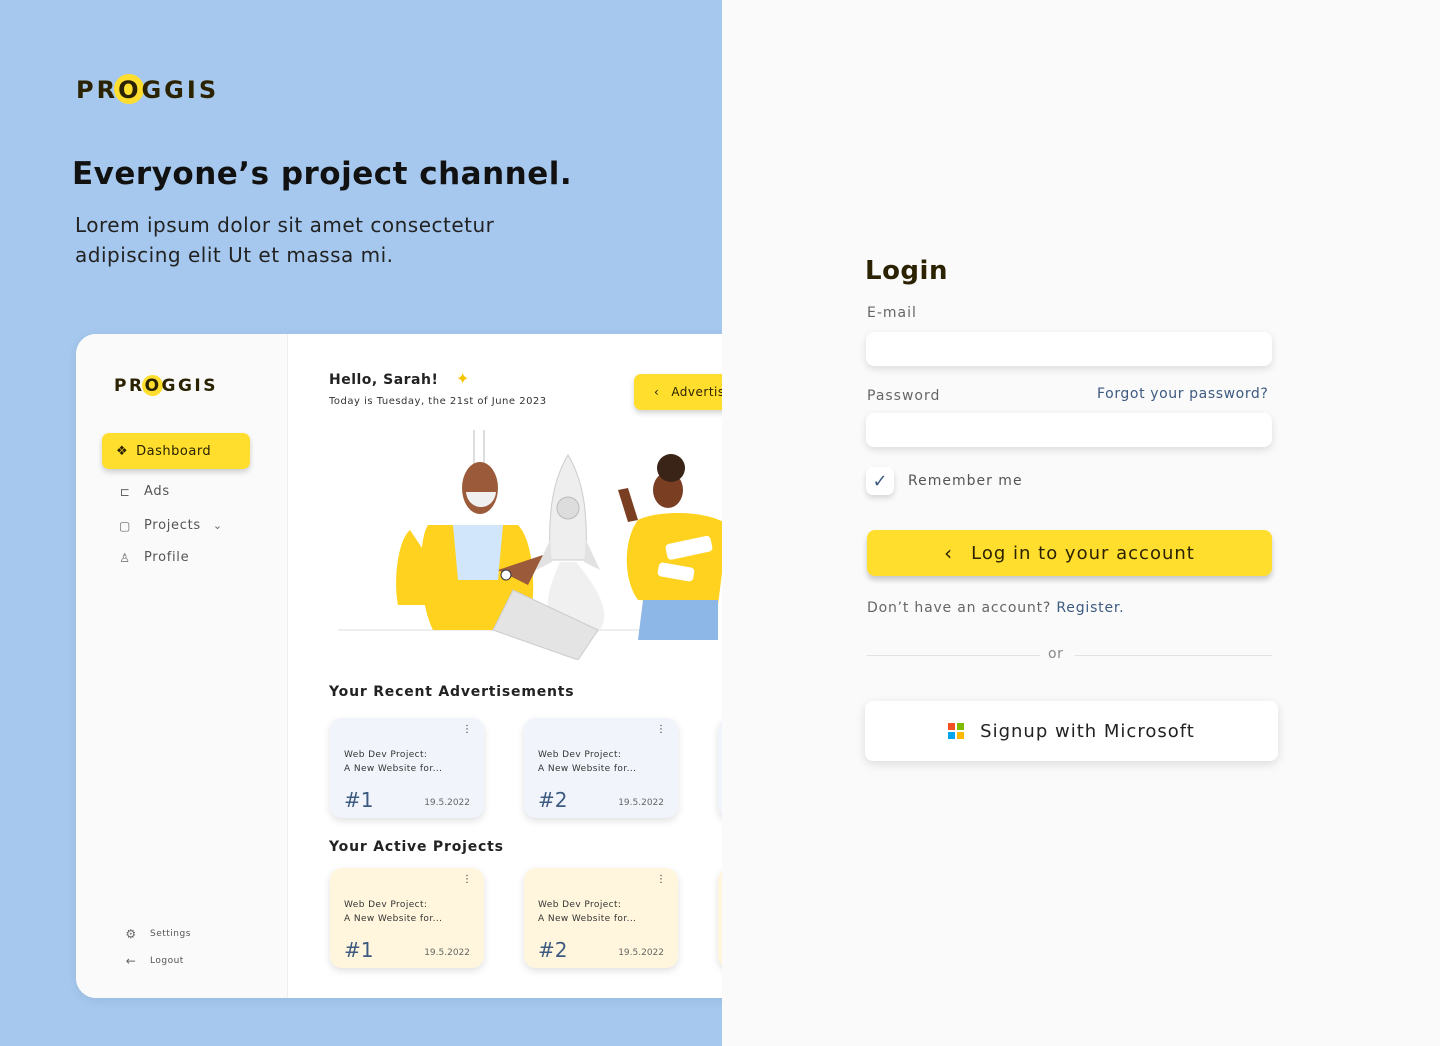 The image size is (1440, 1046). What do you see at coordinates (892, 313) in the screenshot?
I see `email-label: E-mail` at bounding box center [892, 313].